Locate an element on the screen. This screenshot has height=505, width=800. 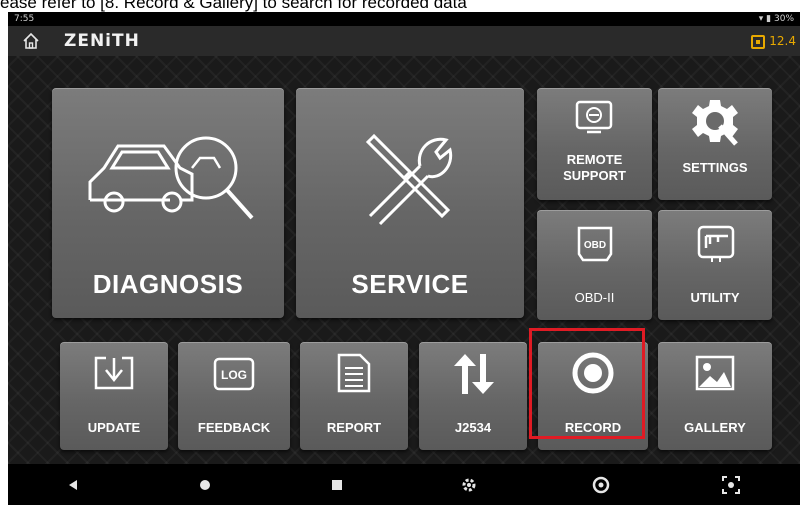
zenith-logo: ZENiTH is located at coordinates (102, 41).